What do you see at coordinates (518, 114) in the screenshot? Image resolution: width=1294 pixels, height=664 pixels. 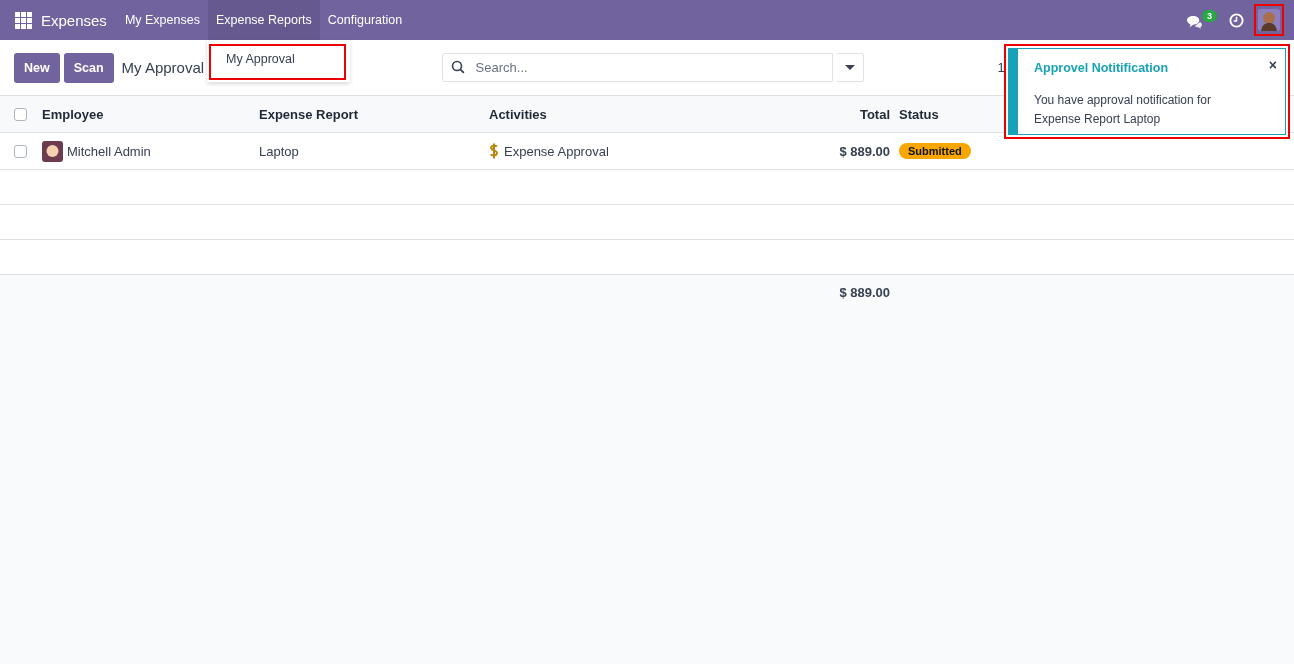 I see `column-header: Activities` at bounding box center [518, 114].